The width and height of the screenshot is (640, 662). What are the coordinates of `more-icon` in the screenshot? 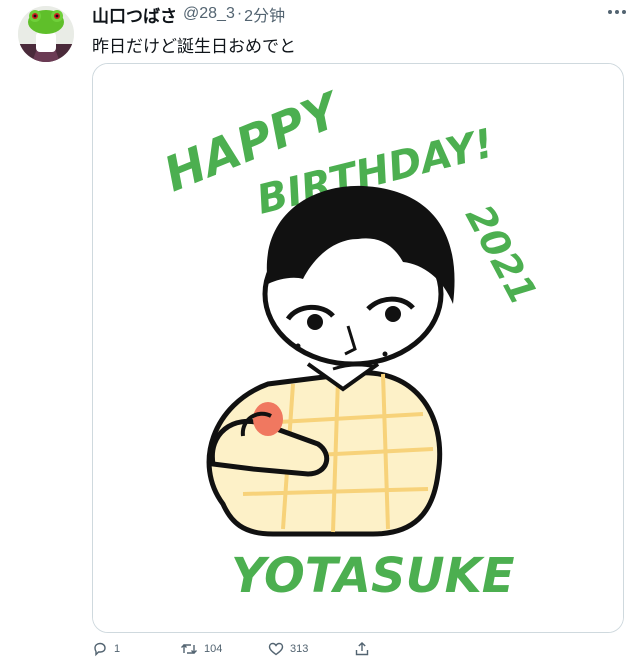 It's located at (617, 12).